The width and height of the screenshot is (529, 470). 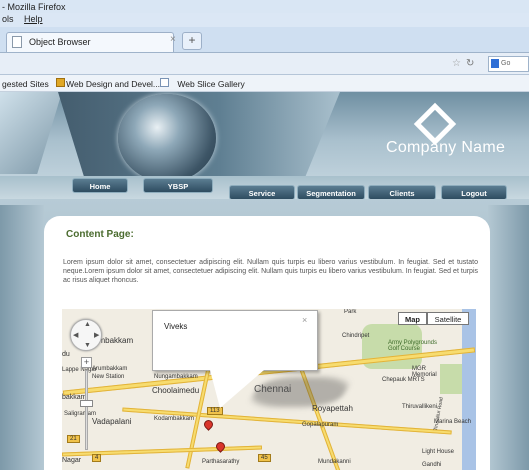 What do you see at coordinates (508, 337) in the screenshot?
I see `frame-right-border` at bounding box center [508, 337].